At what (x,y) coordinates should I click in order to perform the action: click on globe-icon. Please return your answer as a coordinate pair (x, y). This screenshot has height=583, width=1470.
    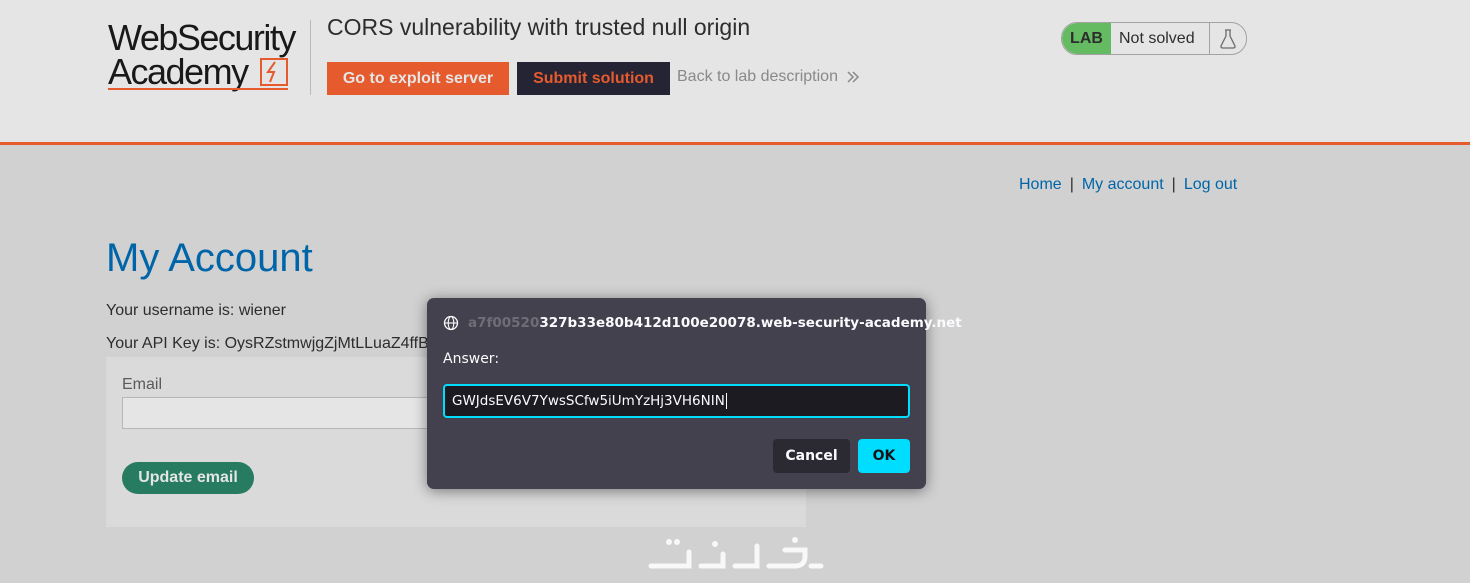
    Looking at the image, I should click on (451, 323).